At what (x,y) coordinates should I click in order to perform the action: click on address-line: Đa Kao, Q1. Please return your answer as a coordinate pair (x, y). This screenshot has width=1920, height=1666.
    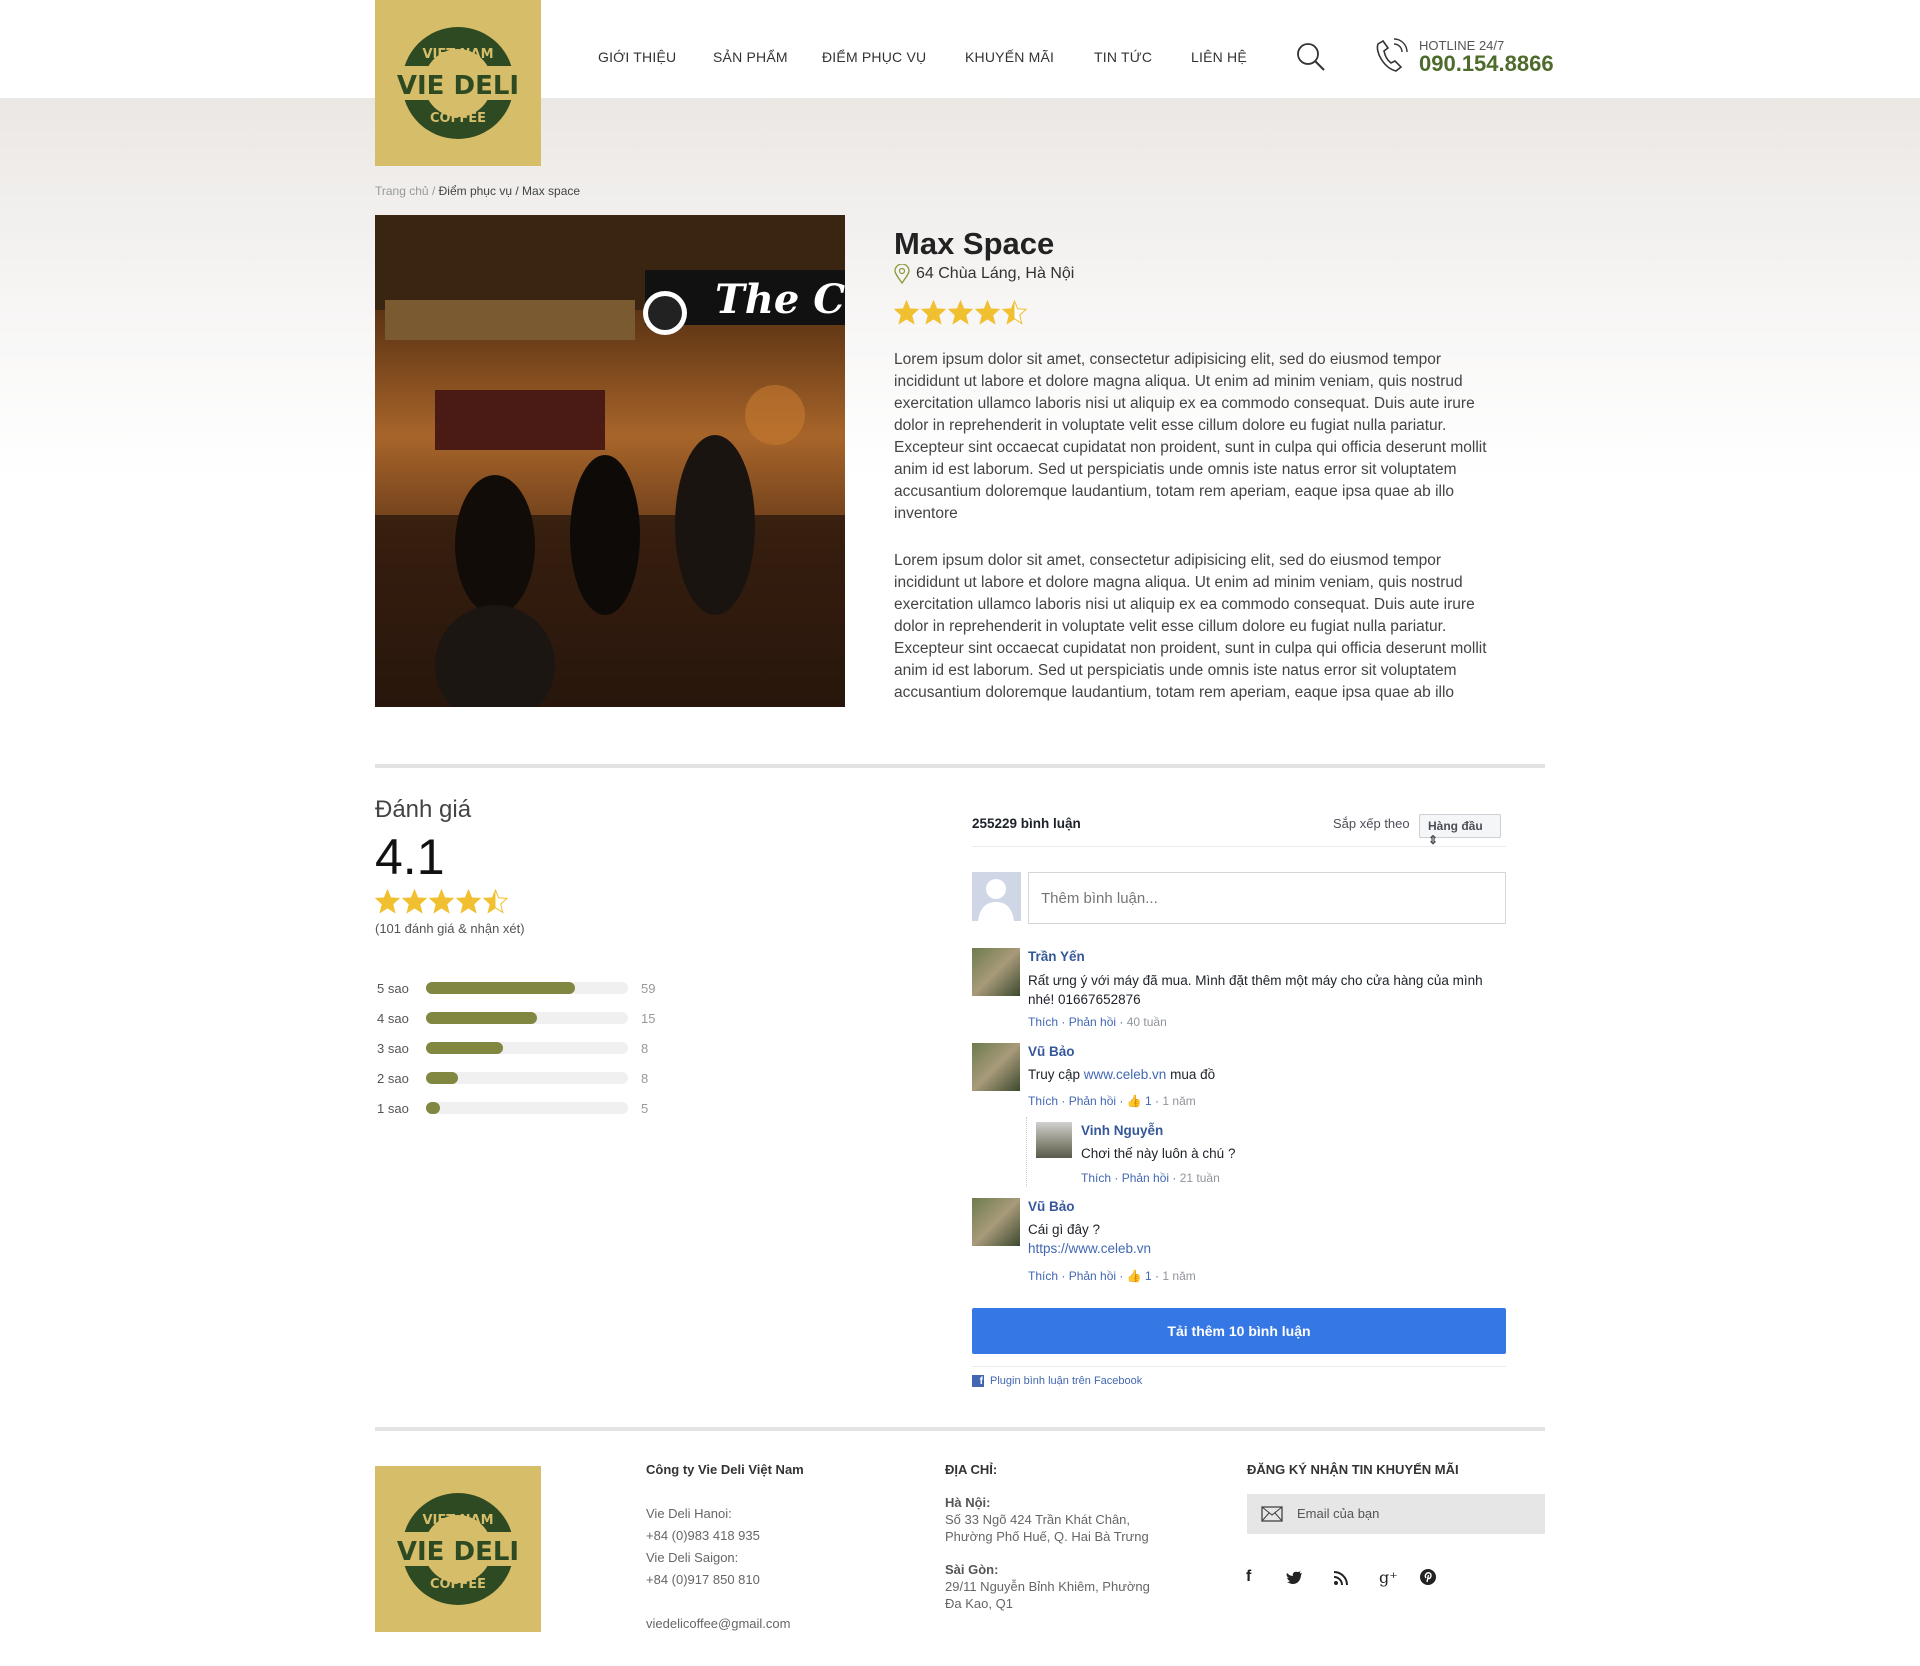
    Looking at the image, I should click on (979, 1603).